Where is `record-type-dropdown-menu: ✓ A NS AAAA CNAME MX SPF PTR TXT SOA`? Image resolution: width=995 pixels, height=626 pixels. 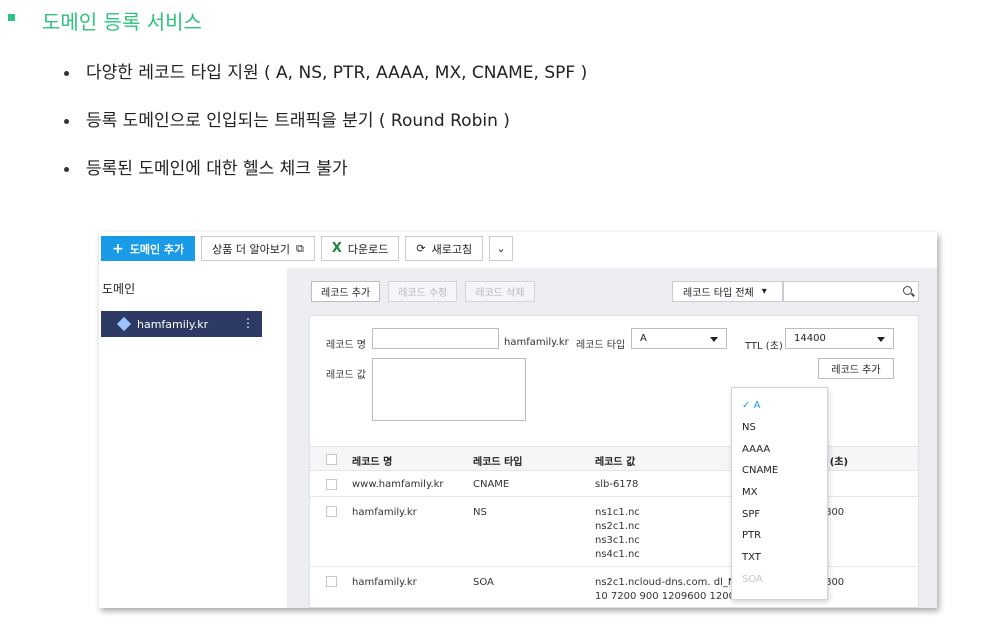
record-type-dropdown-menu: ✓ A NS AAAA CNAME MX SPF PTR TXT SOA is located at coordinates (779, 493).